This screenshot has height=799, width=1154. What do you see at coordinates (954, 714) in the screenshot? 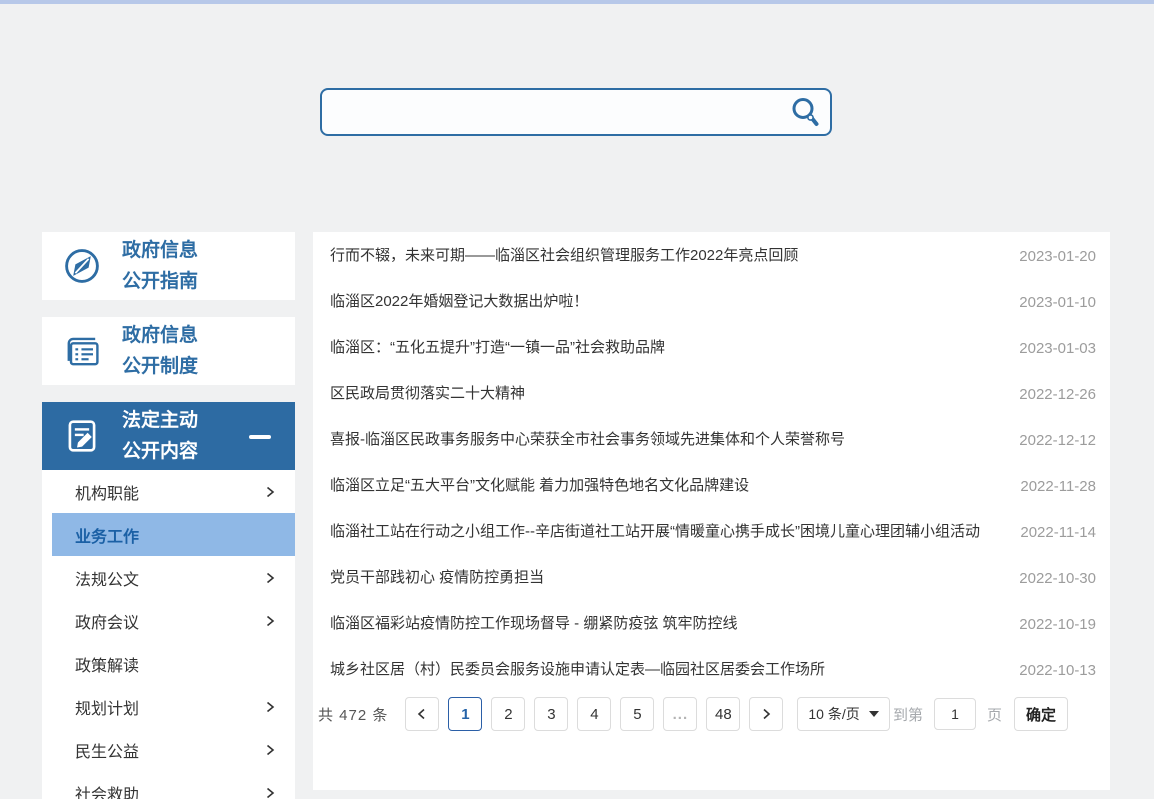
I see `goto-page-input` at bounding box center [954, 714].